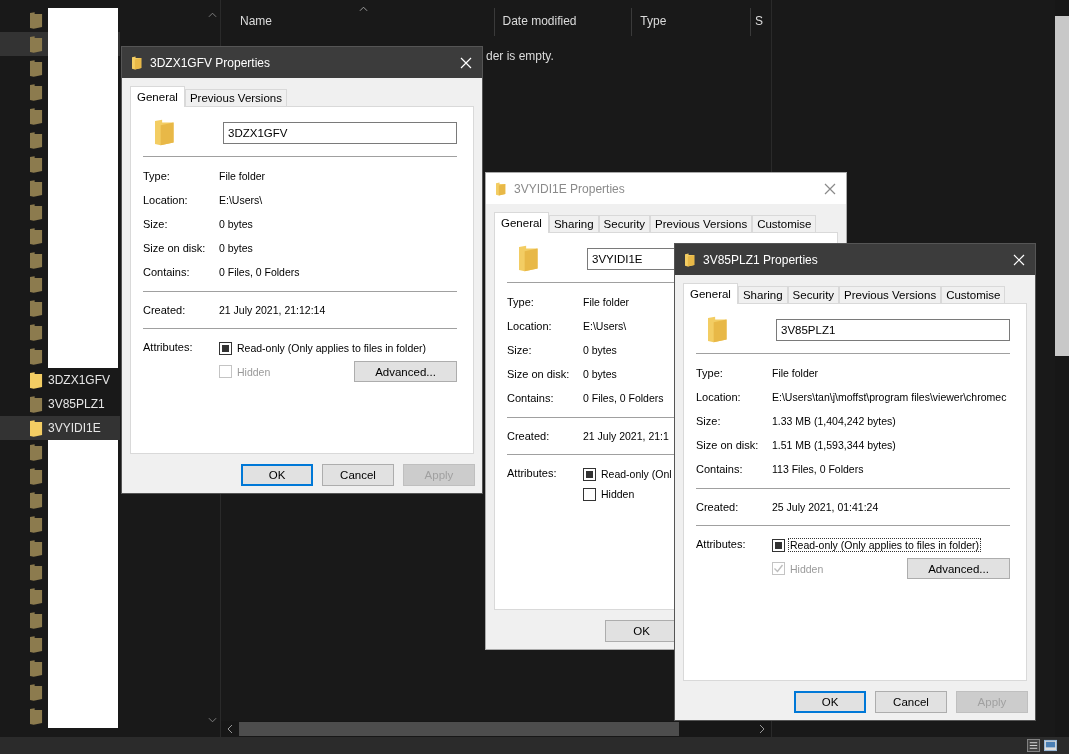 The width and height of the screenshot is (1069, 754). Describe the element at coordinates (834, 421) in the screenshot. I see `property-value: 1.33 MB (1,404,242 bytes)` at that location.